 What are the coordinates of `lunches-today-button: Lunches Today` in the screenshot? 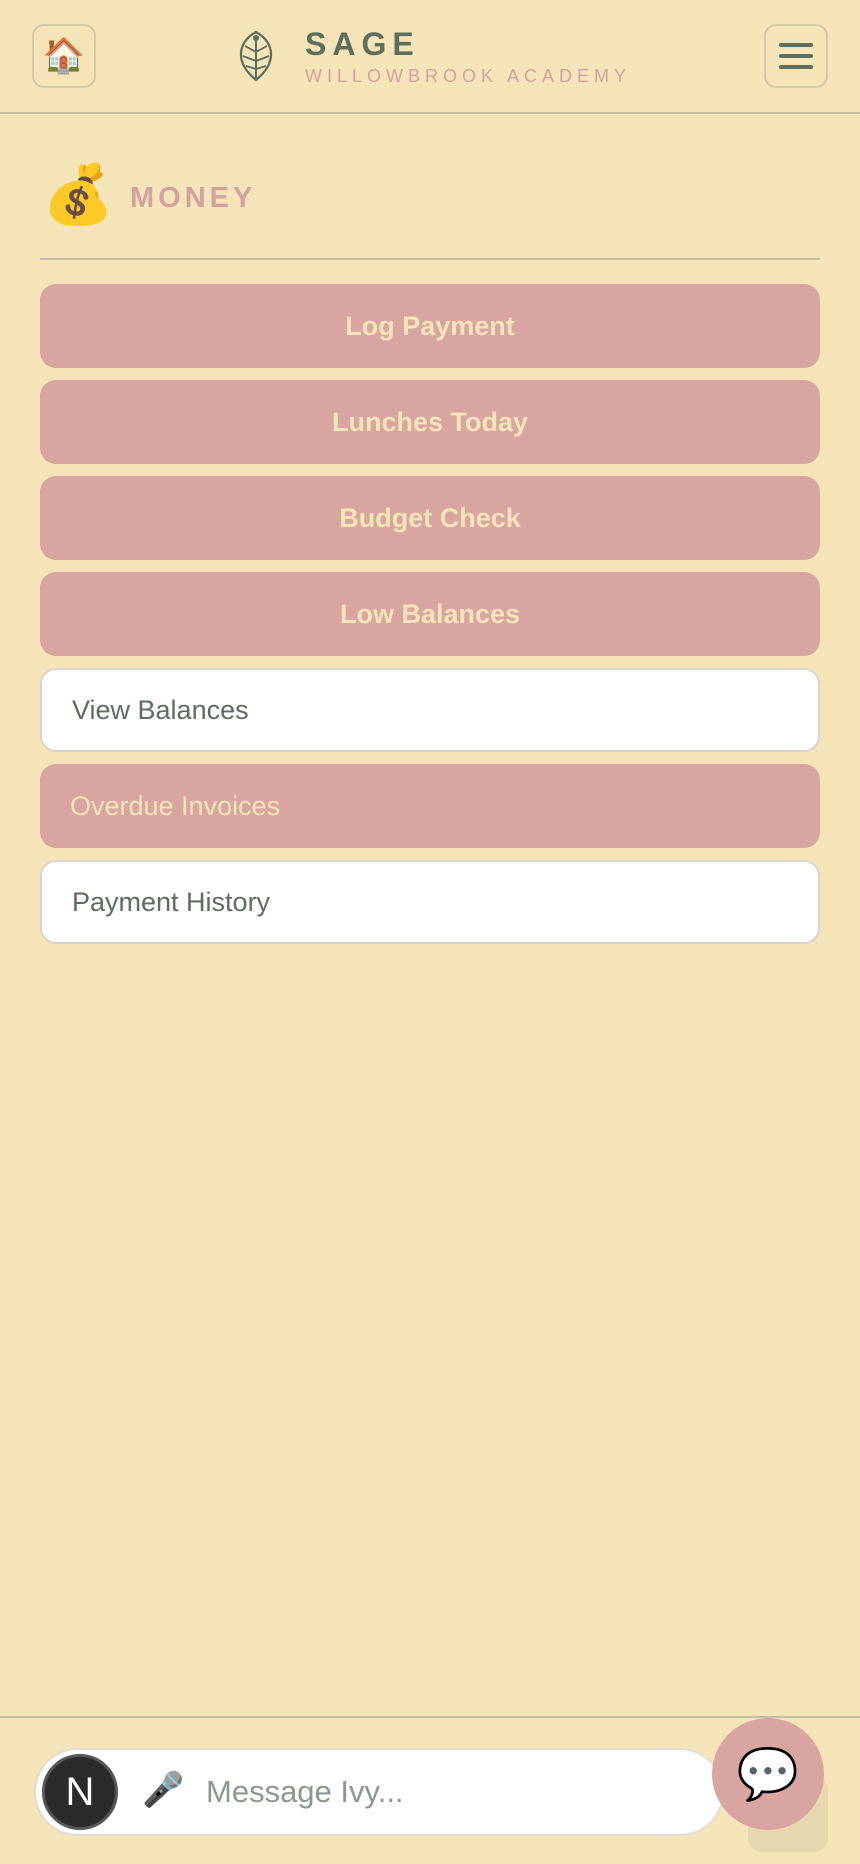 It's located at (430, 422).